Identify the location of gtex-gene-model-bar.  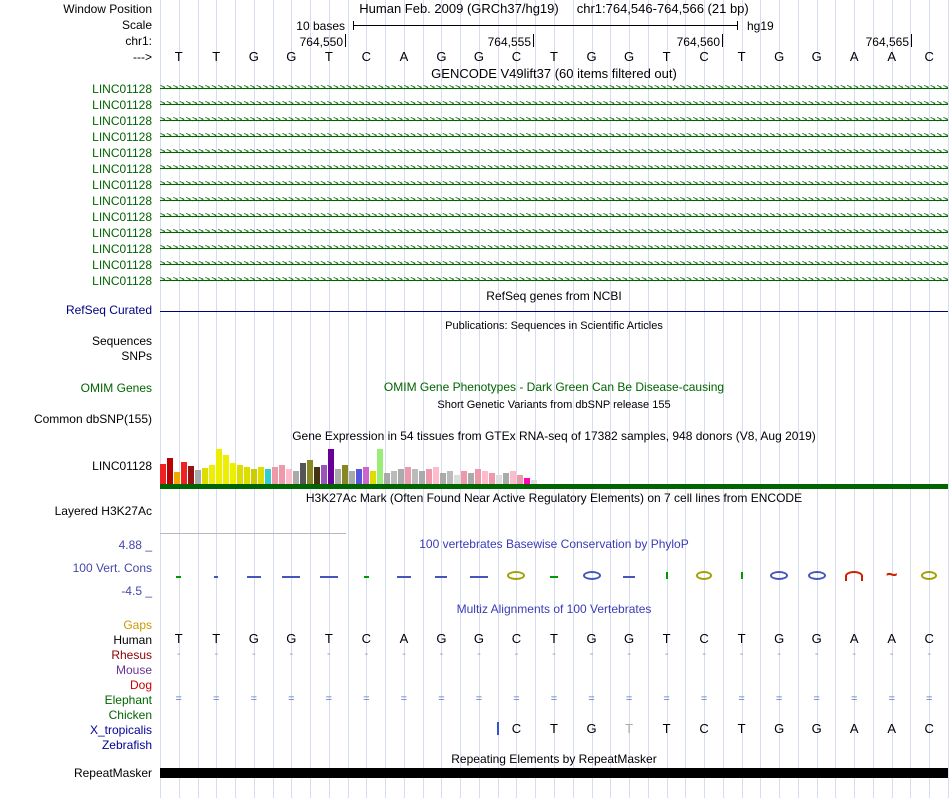
(554, 486).